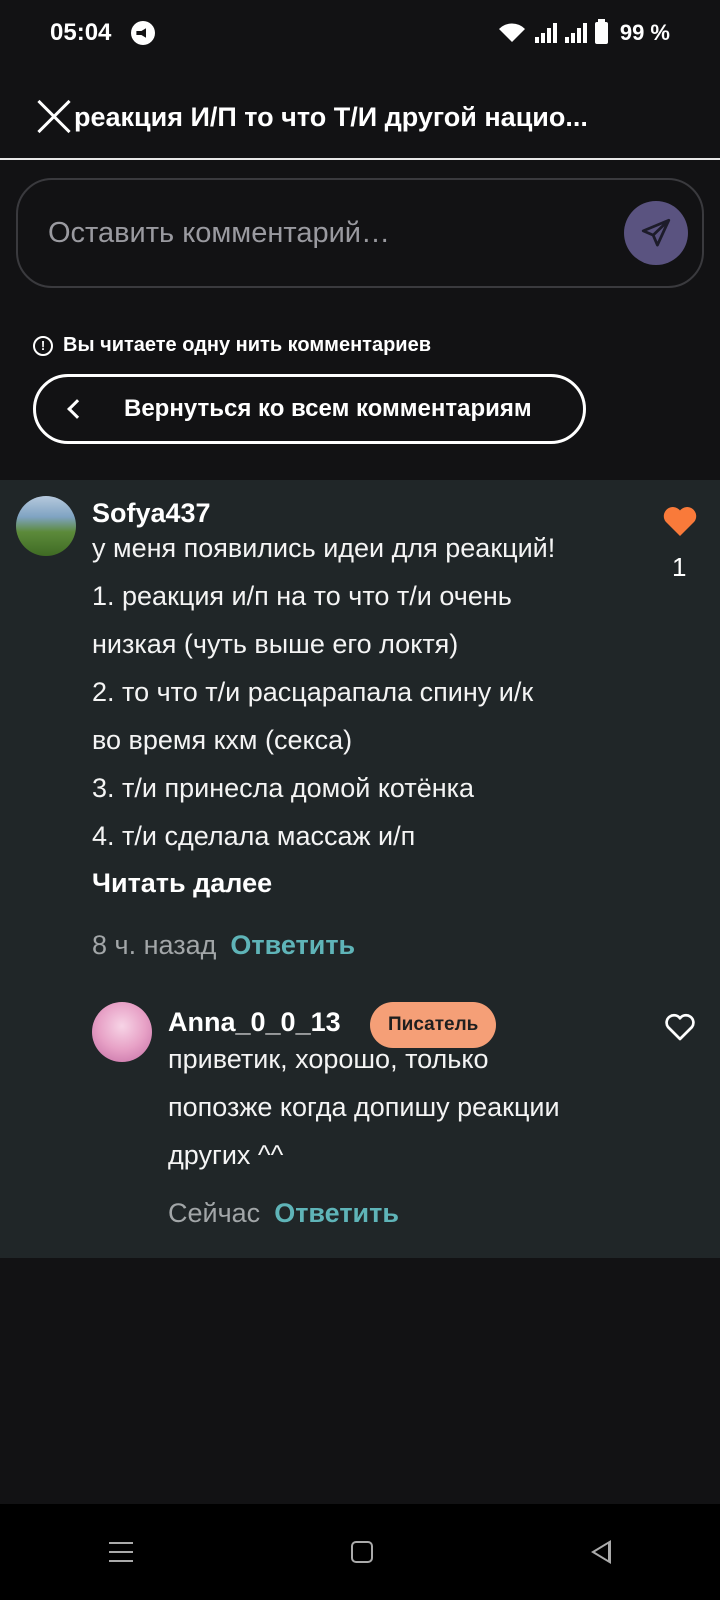 The width and height of the screenshot is (720, 1600). What do you see at coordinates (511, 32) in the screenshot?
I see `wifi-icon` at bounding box center [511, 32].